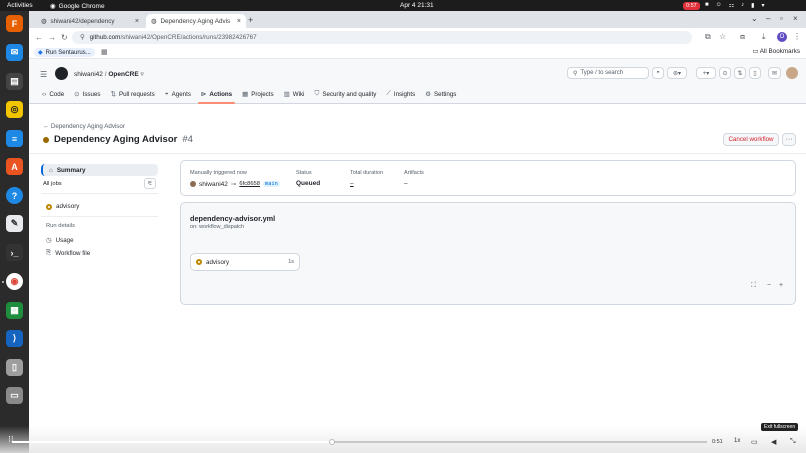 The width and height of the screenshot is (806, 453). I want to click on tab-actions: ⊳ Actions, so click(216, 95).